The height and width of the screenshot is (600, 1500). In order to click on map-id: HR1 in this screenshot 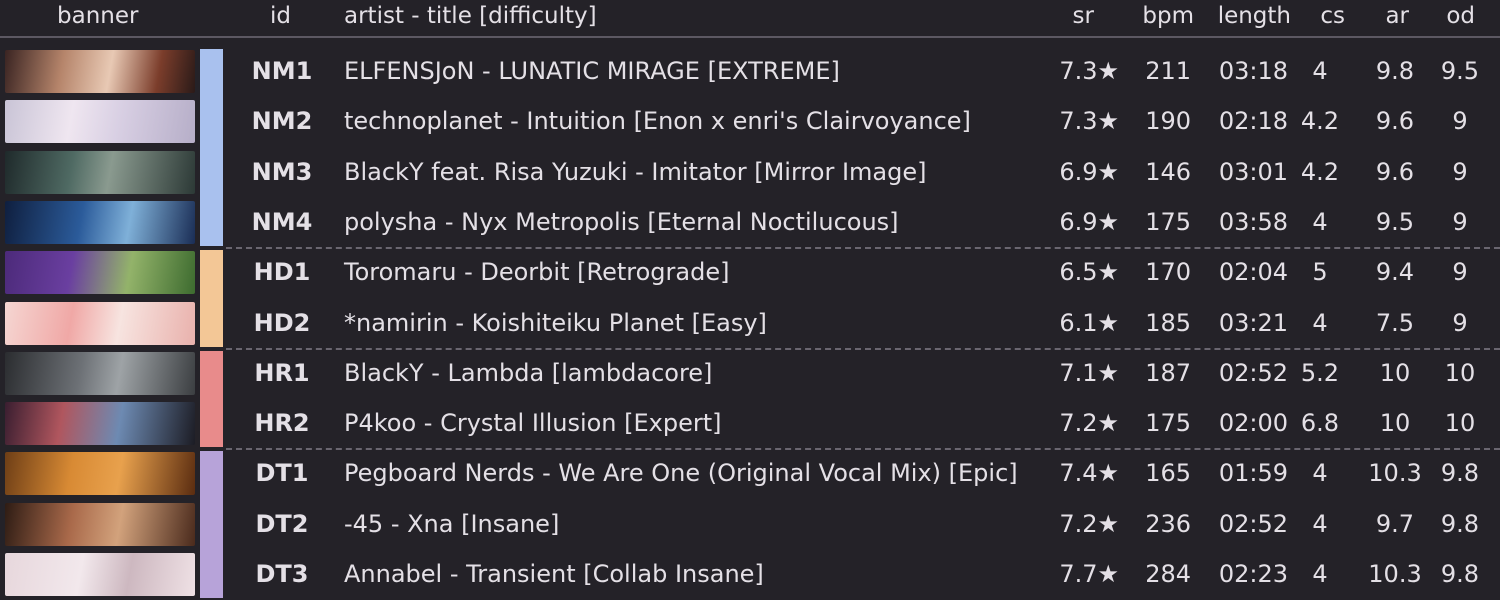, I will do `click(282, 372)`.